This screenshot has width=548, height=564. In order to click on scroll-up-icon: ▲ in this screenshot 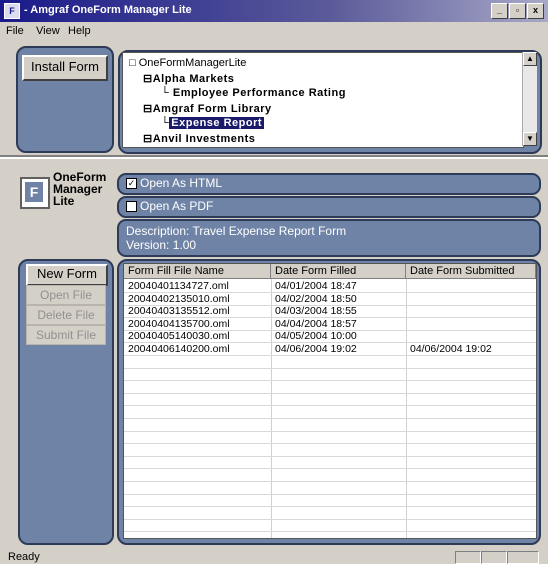, I will do `click(530, 59)`.